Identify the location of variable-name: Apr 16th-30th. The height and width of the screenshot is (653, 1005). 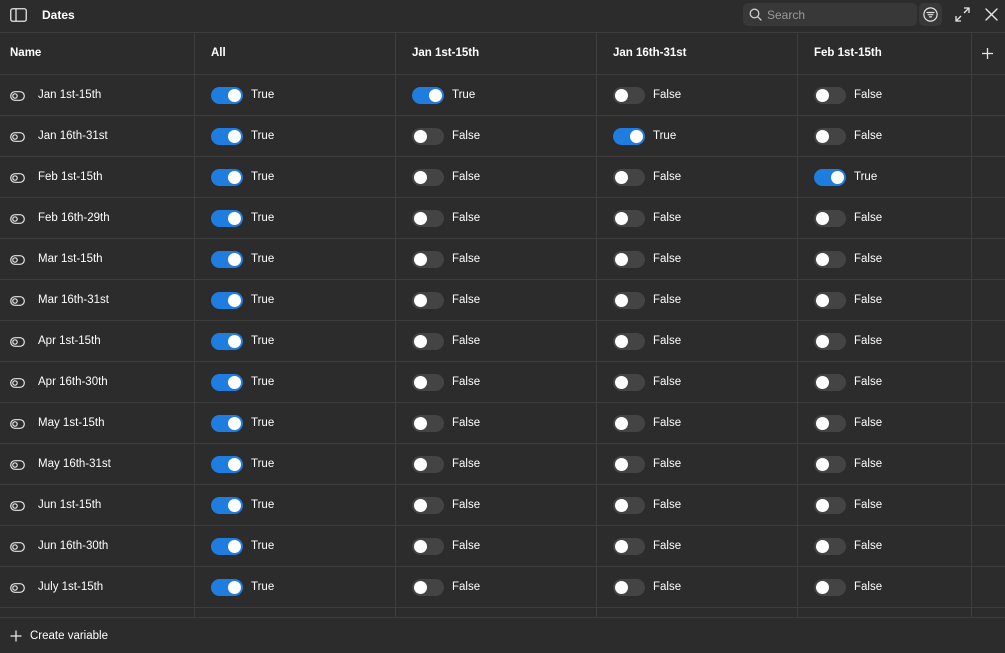
(73, 382).